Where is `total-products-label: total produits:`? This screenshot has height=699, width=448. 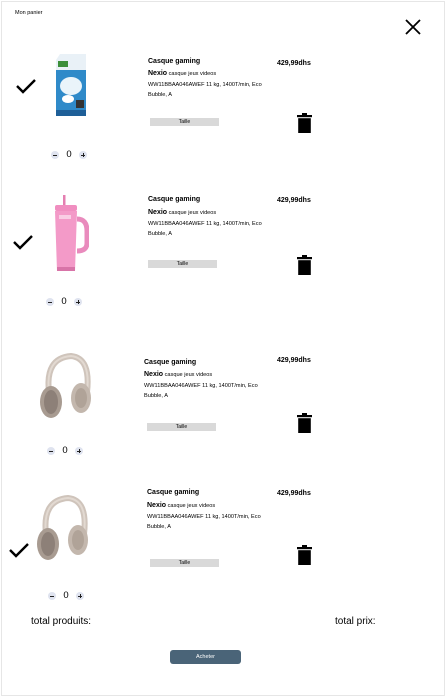
total-products-label: total produits: is located at coordinates (61, 621).